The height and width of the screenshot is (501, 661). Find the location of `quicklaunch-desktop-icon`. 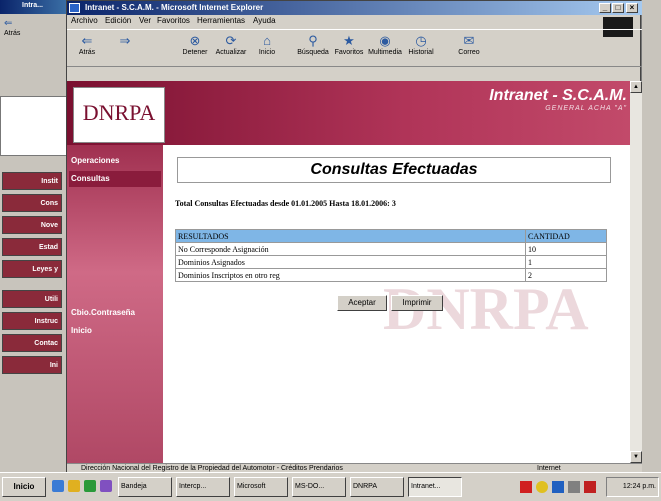

quicklaunch-desktop-icon is located at coordinates (106, 486).